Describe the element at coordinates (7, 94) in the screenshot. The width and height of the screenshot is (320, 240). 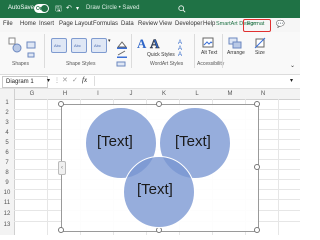
I see `select-all-corner` at that location.